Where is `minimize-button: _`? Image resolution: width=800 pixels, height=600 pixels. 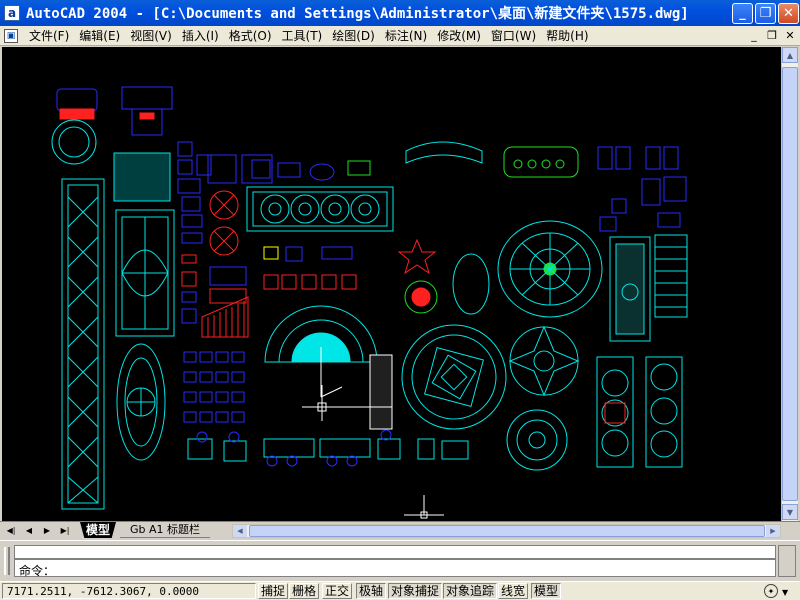 minimize-button: _ is located at coordinates (742, 13).